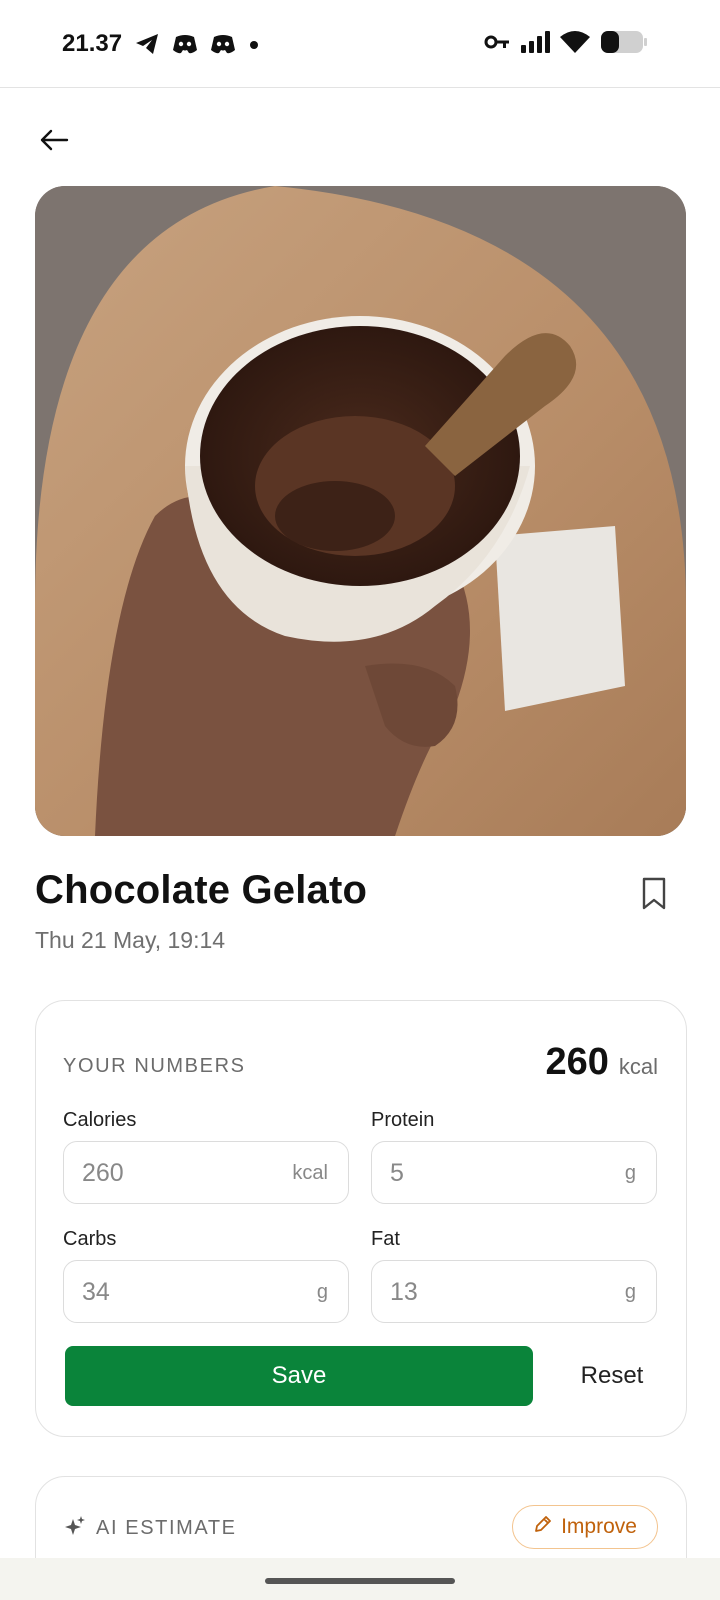  Describe the element at coordinates (96, 1292) in the screenshot. I see `carbs-value: 34` at that location.